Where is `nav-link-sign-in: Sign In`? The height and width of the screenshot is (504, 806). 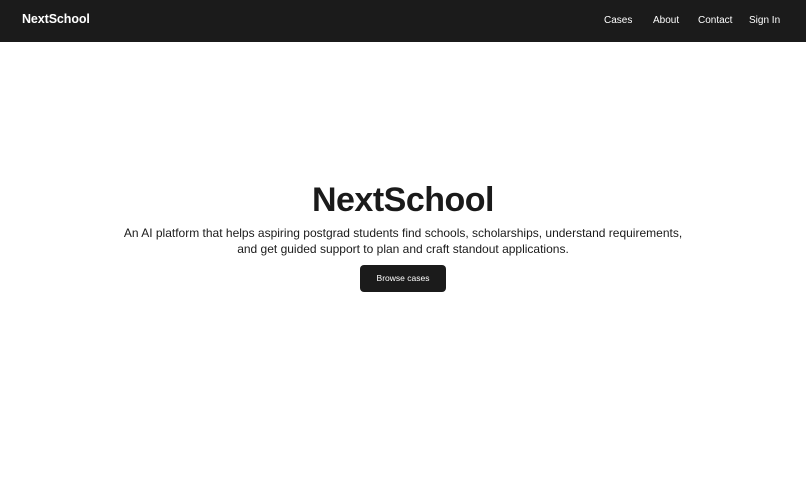
nav-link-sign-in: Sign In is located at coordinates (764, 20).